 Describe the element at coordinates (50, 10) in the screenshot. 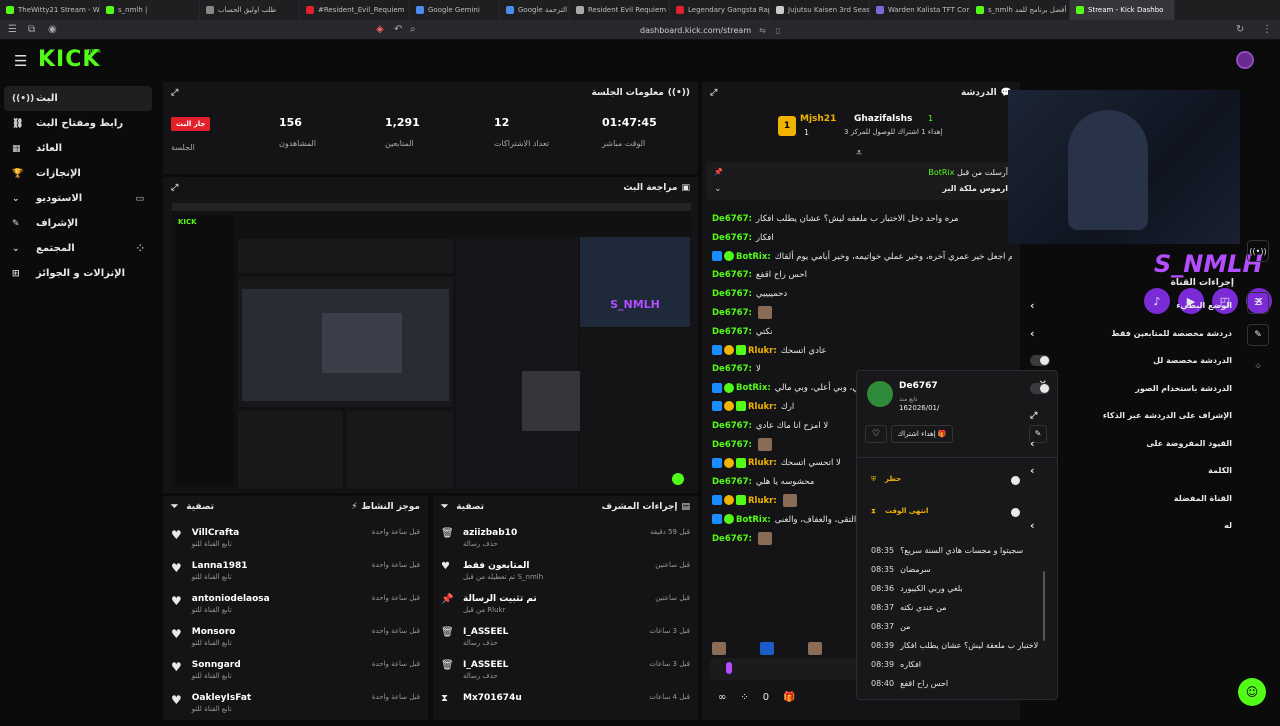

I see `browser-tab: TheWitty21 Stream - Watc` at that location.